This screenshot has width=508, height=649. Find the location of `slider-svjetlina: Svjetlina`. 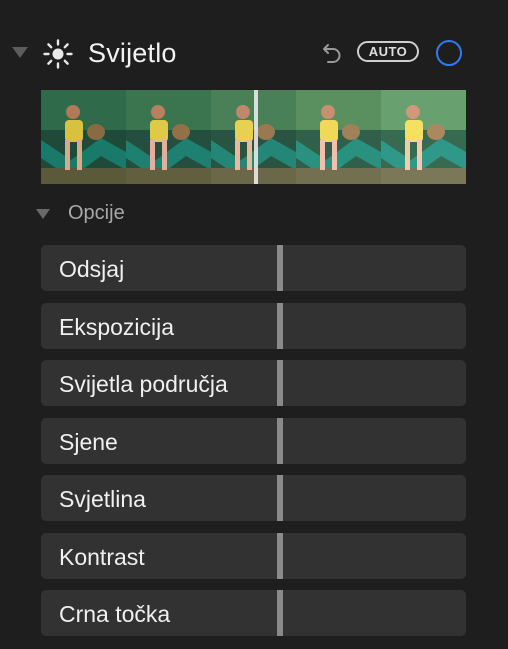

slider-svjetlina: Svjetlina is located at coordinates (253, 498).